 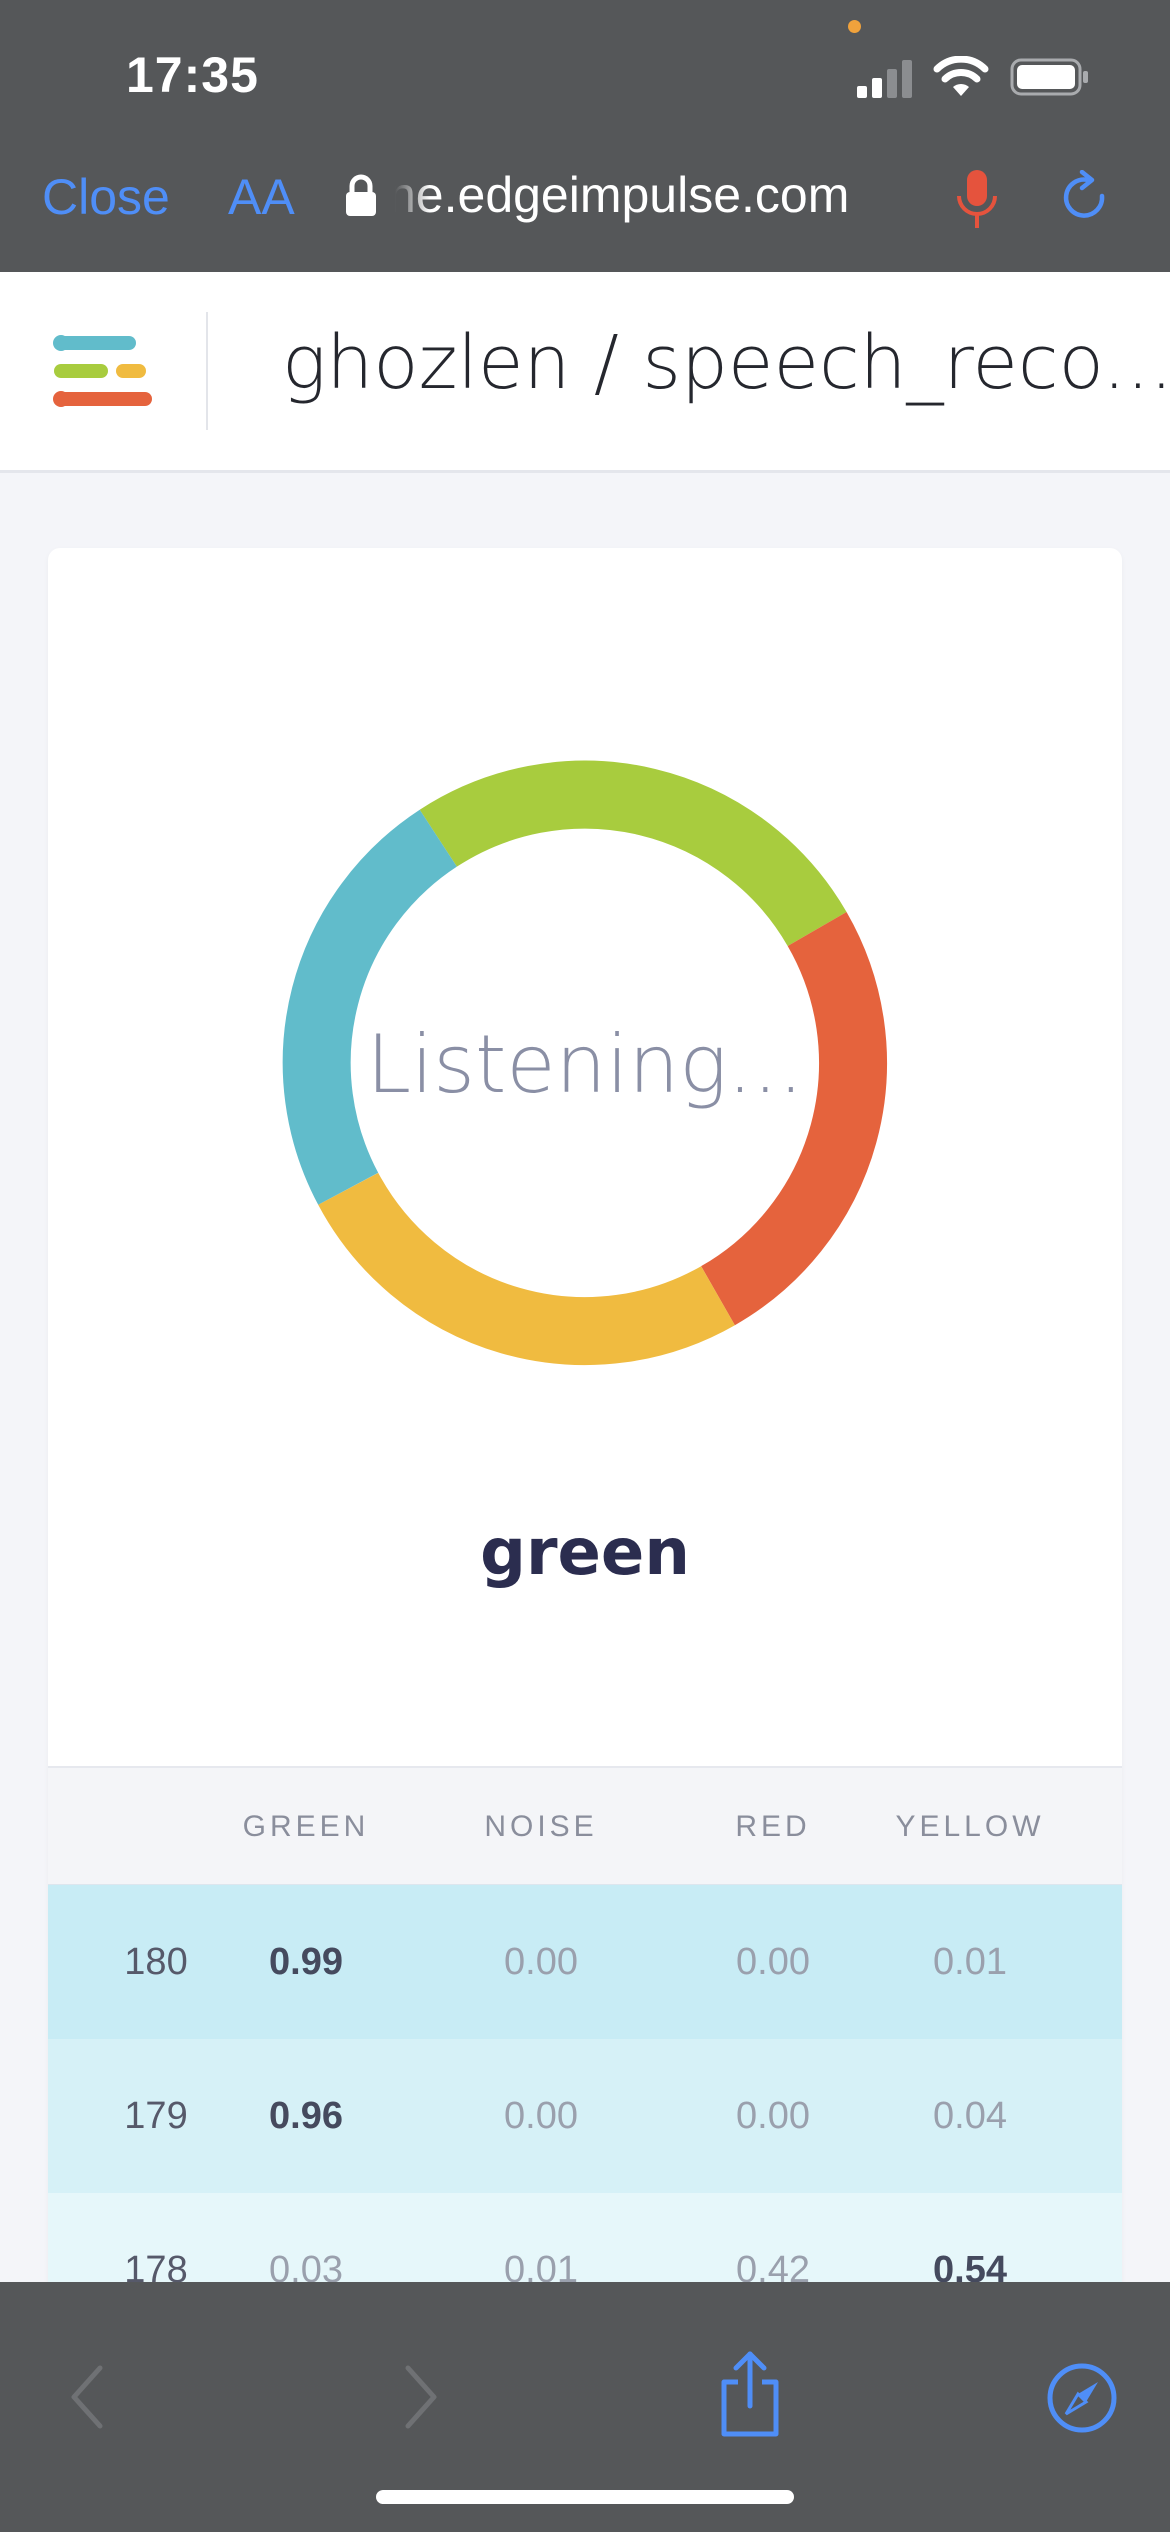 What do you see at coordinates (106, 197) in the screenshot?
I see `close-button: Close` at bounding box center [106, 197].